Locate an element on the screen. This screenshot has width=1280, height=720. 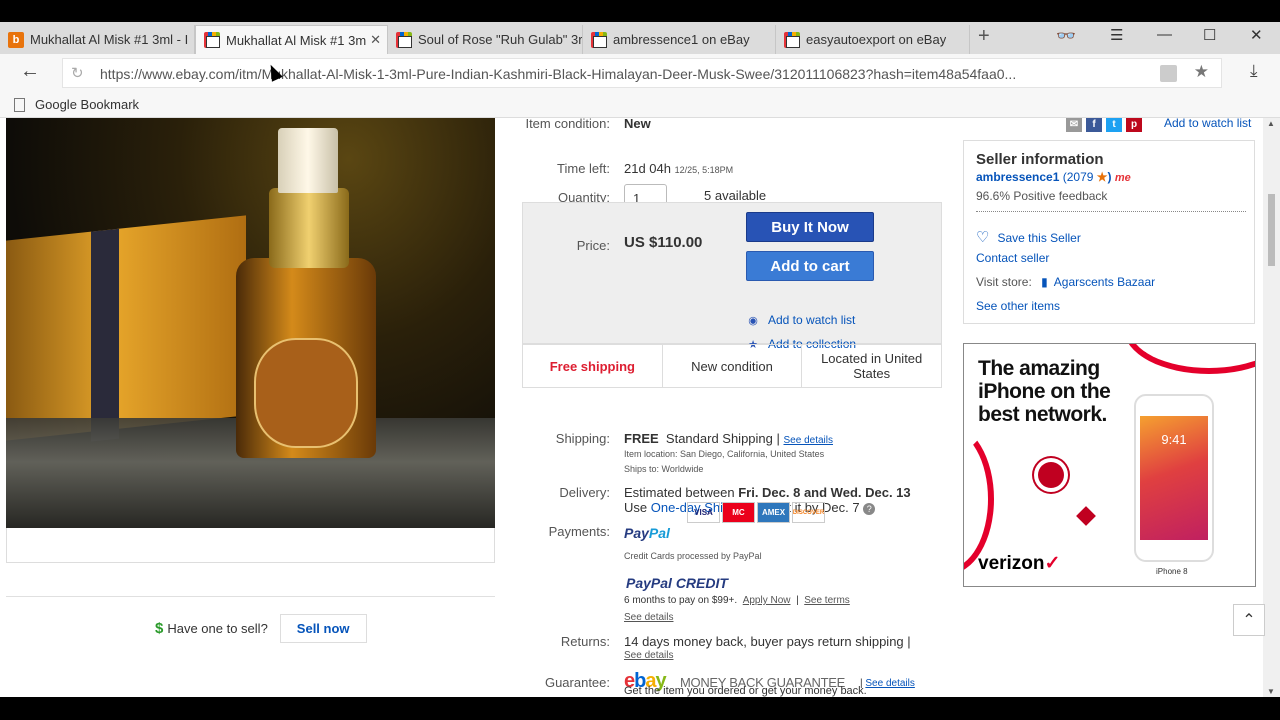
delivery-label: Delivery: is located at coordinates (584, 492).